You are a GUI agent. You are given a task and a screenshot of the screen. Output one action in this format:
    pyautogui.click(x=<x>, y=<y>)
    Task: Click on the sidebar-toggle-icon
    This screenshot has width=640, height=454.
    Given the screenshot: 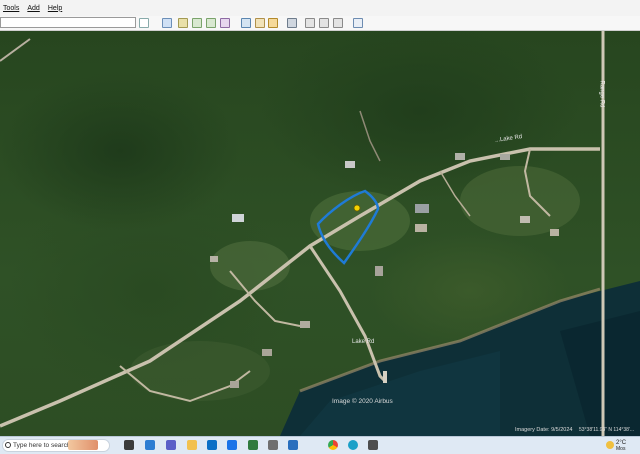 What is the action you would take?
    pyautogui.click(x=167, y=23)
    